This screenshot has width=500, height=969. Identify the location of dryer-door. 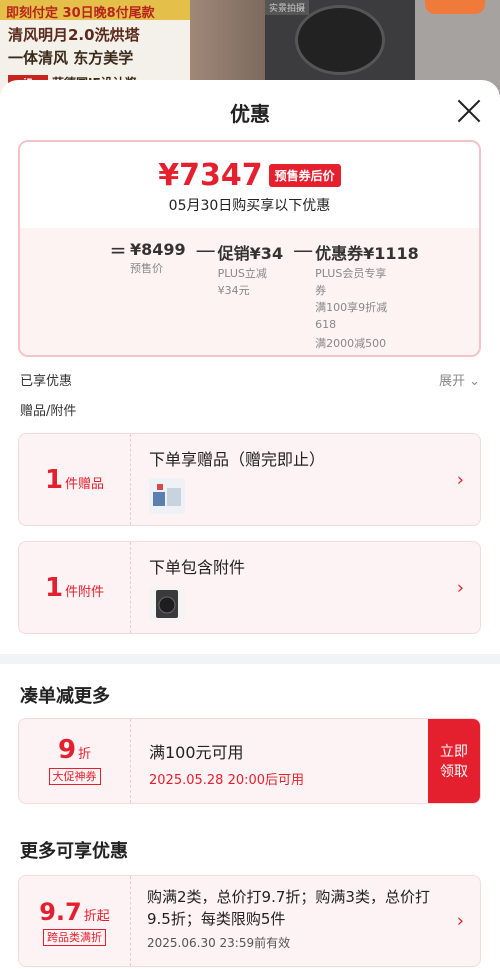
(340, 40).